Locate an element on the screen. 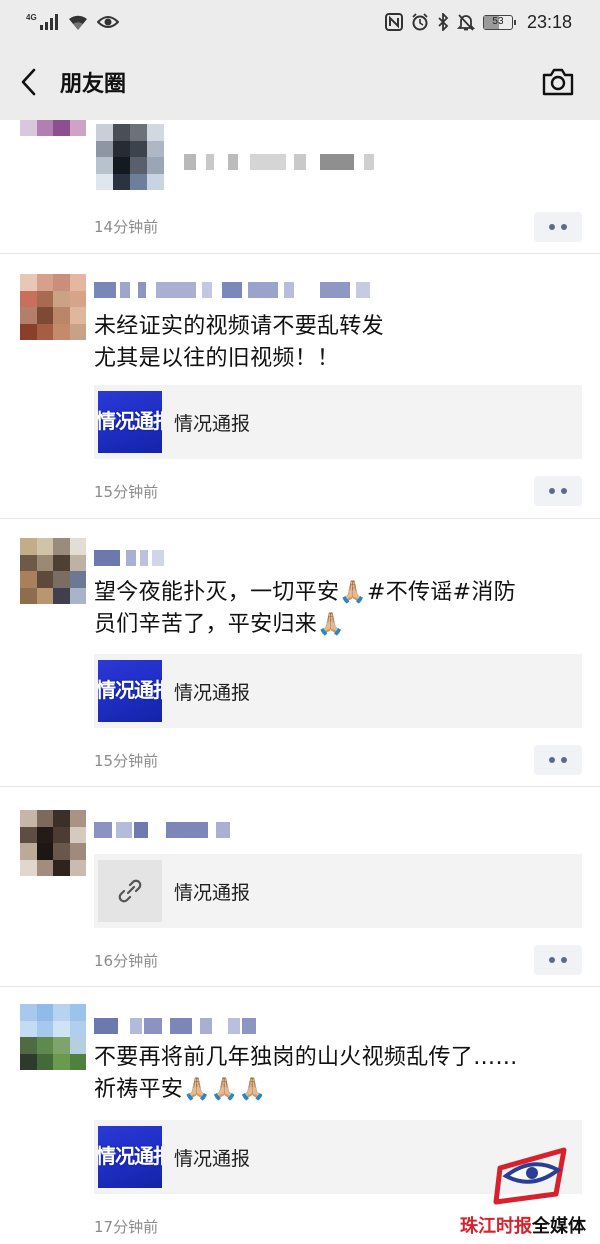 This screenshot has height=1244, width=600. link-thumbnail is located at coordinates (130, 891).